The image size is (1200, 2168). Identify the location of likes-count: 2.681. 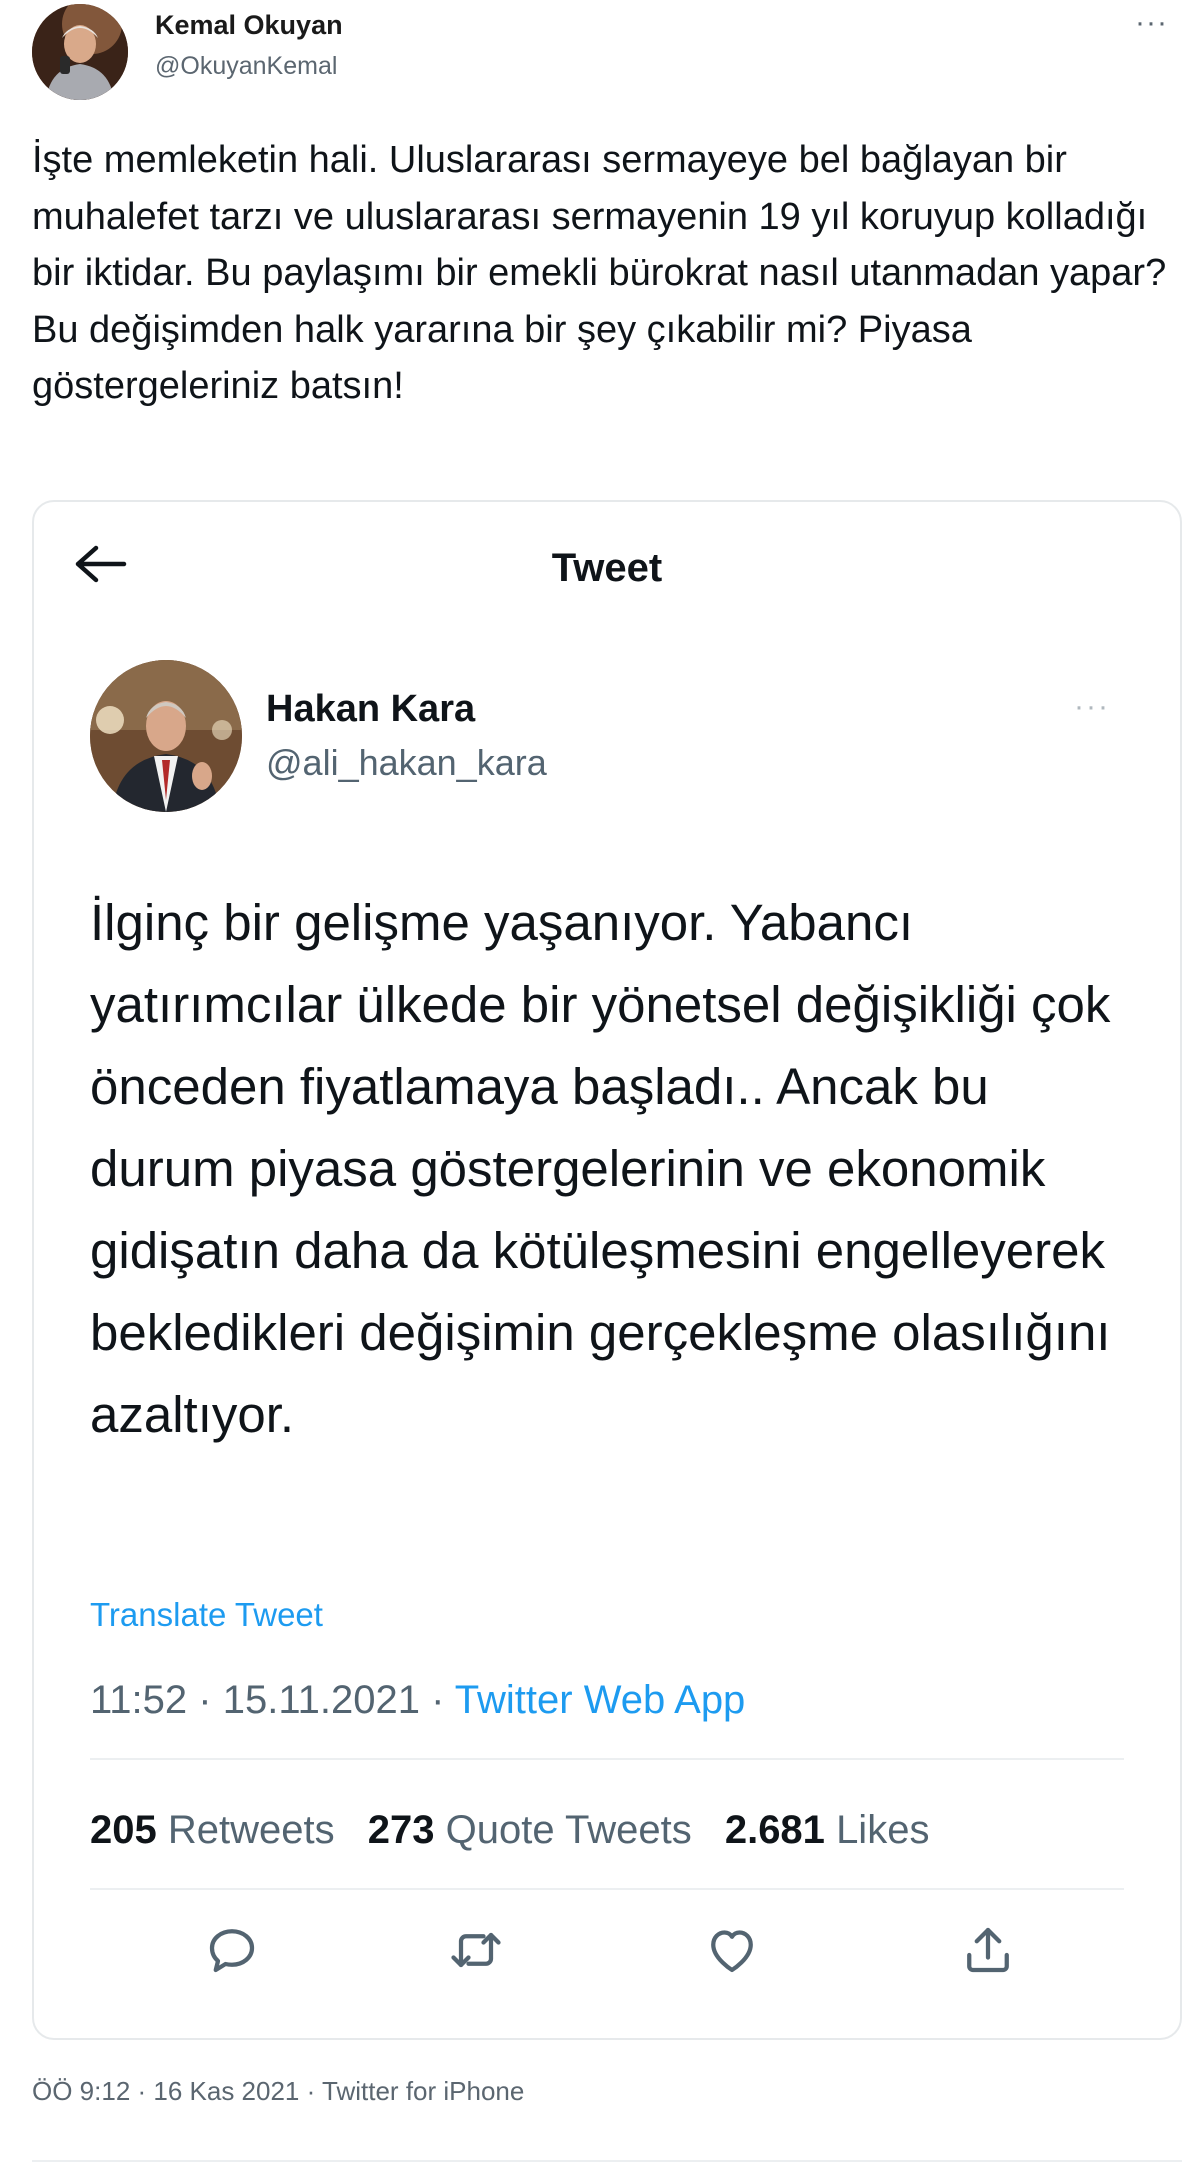
(774, 1830).